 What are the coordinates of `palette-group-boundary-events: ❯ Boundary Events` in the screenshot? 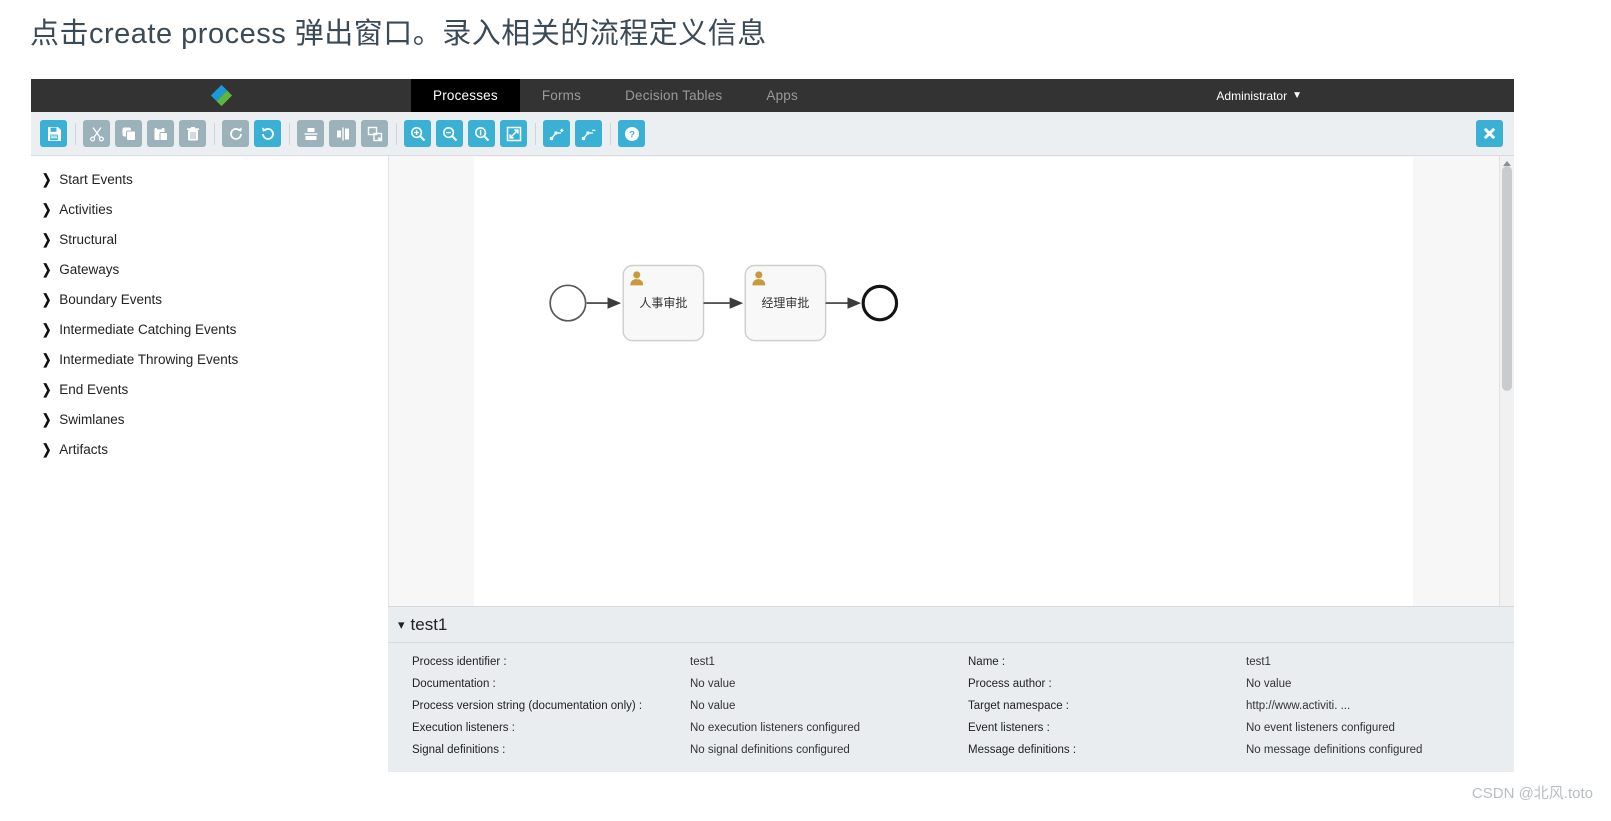 It's located at (209, 299).